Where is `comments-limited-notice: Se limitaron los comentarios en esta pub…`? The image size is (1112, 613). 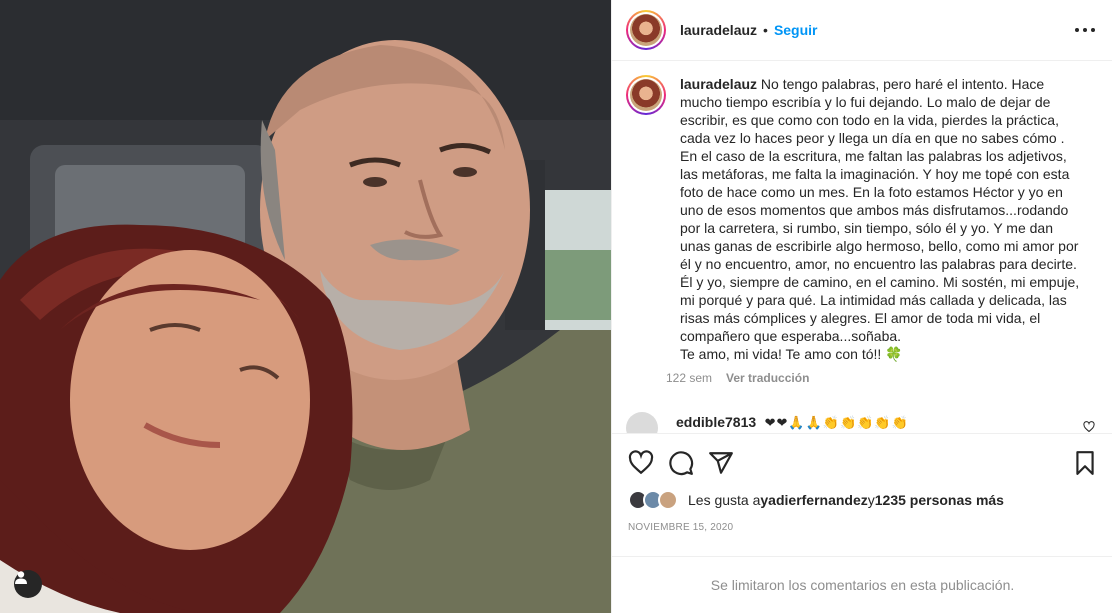
comments-limited-notice: Se limitaron los comentarios en esta pub… is located at coordinates (862, 584).